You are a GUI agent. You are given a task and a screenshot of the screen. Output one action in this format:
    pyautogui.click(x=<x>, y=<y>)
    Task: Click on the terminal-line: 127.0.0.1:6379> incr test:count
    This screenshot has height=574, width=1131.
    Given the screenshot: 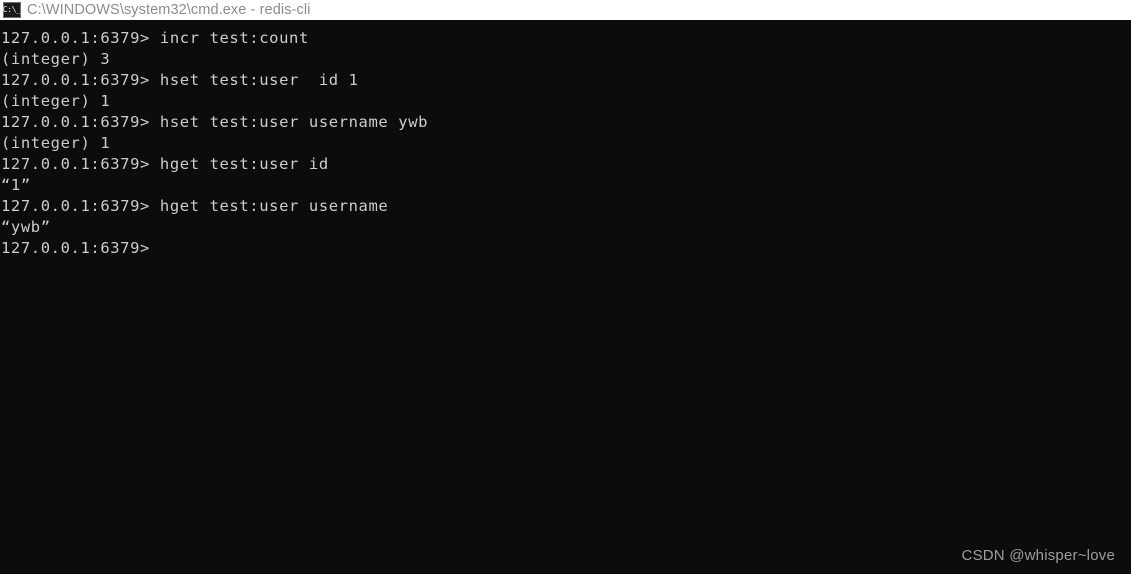 What is the action you would take?
    pyautogui.click(x=155, y=38)
    